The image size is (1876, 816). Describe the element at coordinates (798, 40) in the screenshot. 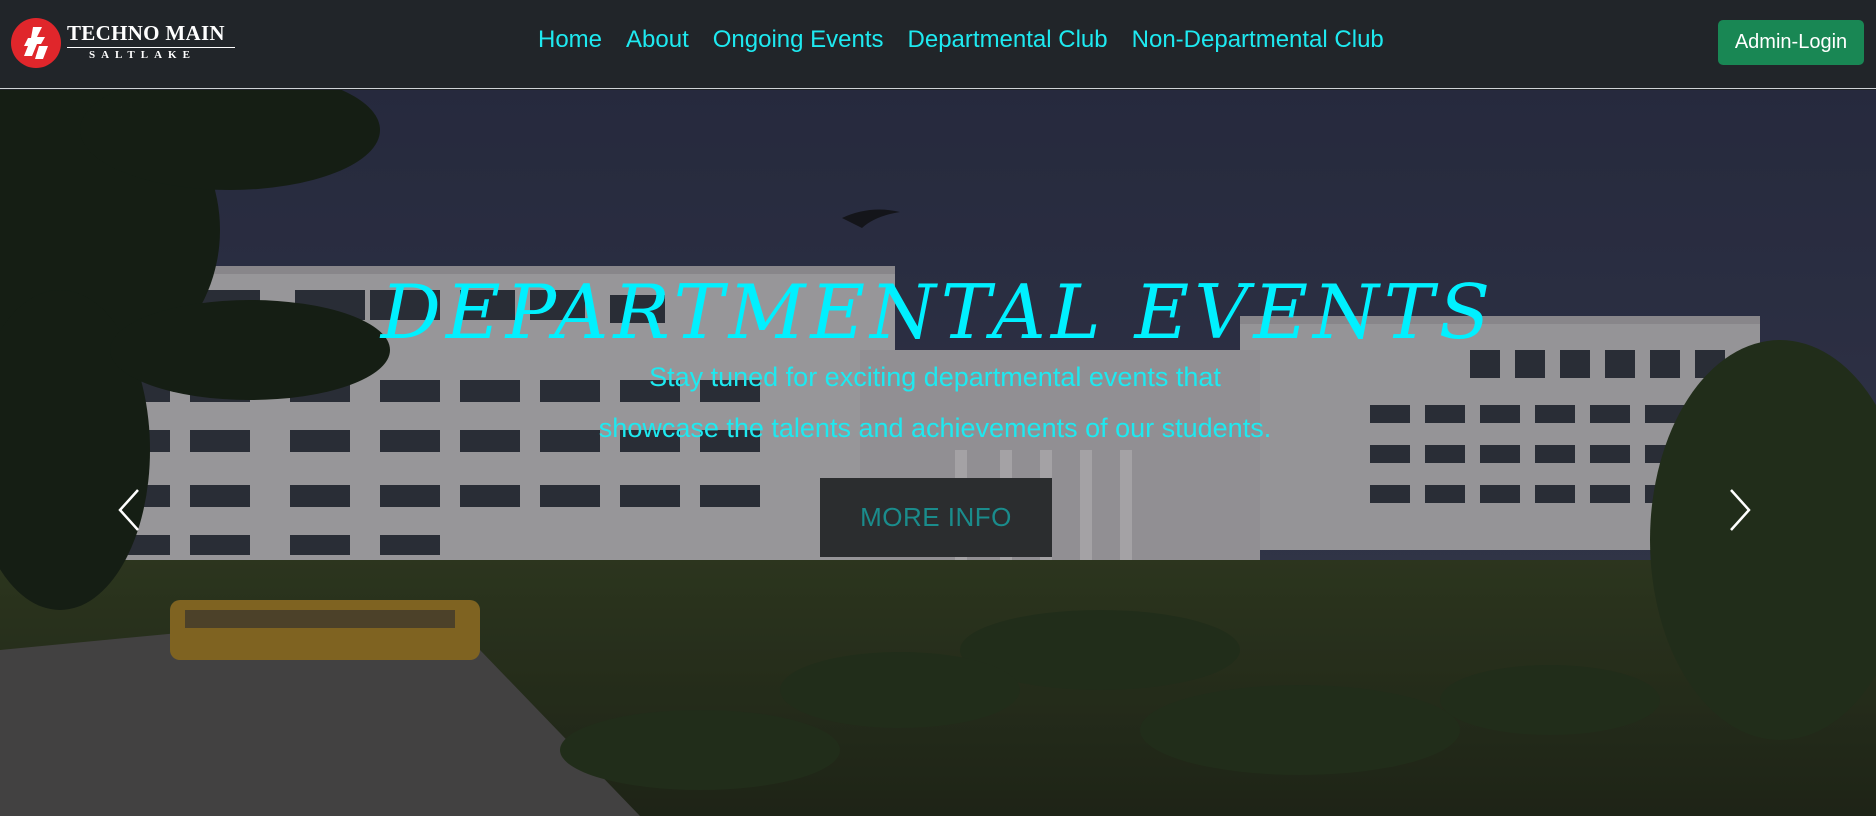

I see `nav-link-ongoing-events: Ongoing Events` at that location.